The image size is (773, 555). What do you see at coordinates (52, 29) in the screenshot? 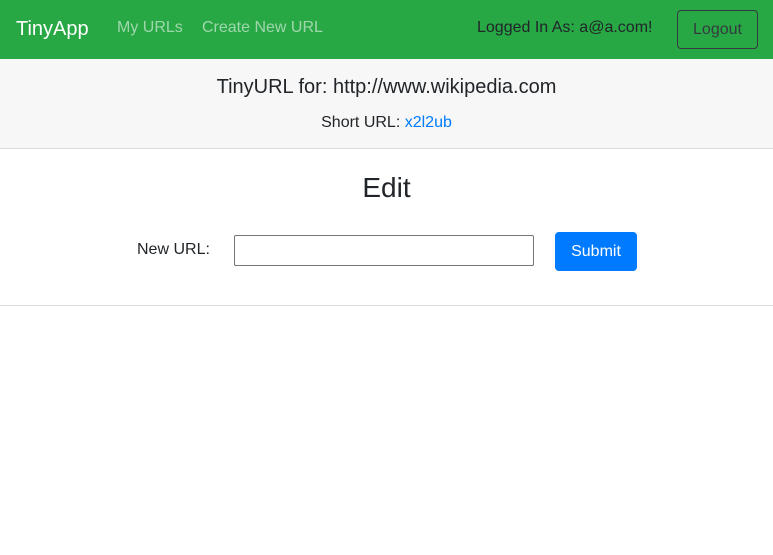
I see `brand-logo-link: TinyApp` at bounding box center [52, 29].